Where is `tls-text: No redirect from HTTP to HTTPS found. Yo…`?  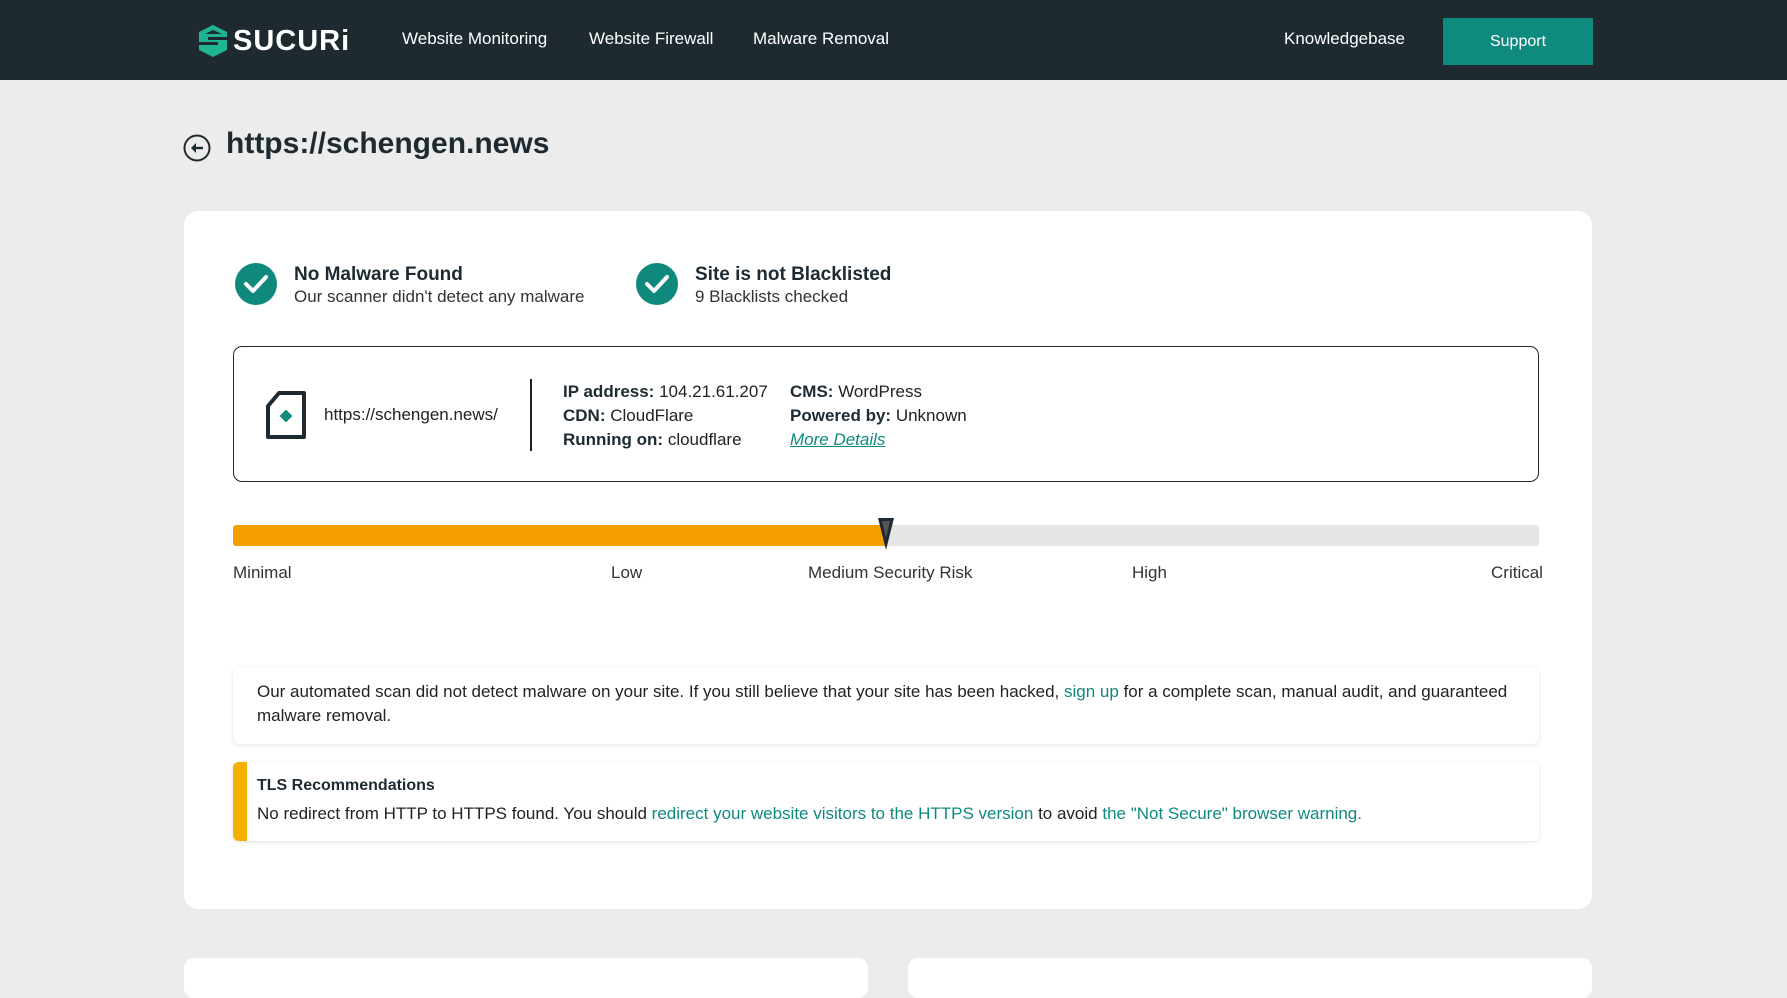 tls-text: No redirect from HTTP to HTTPS found. Yo… is located at coordinates (886, 814).